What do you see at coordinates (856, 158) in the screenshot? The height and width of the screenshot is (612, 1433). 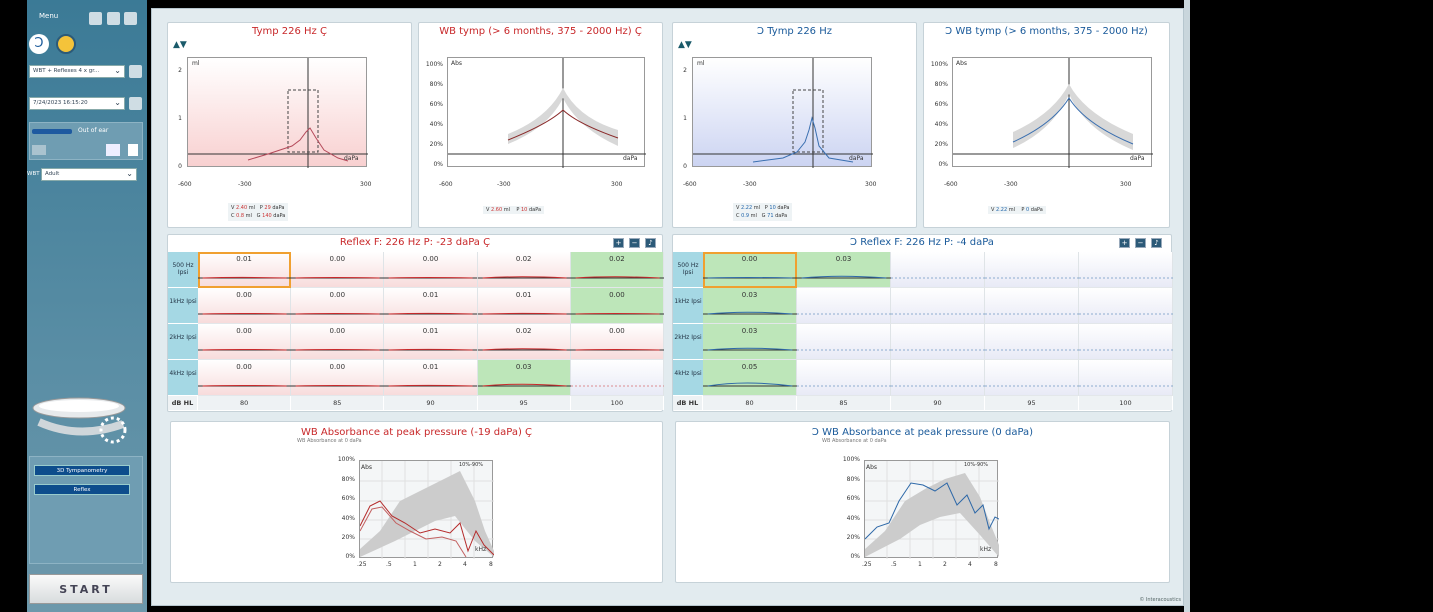 I see `x-unit: daPa` at bounding box center [856, 158].